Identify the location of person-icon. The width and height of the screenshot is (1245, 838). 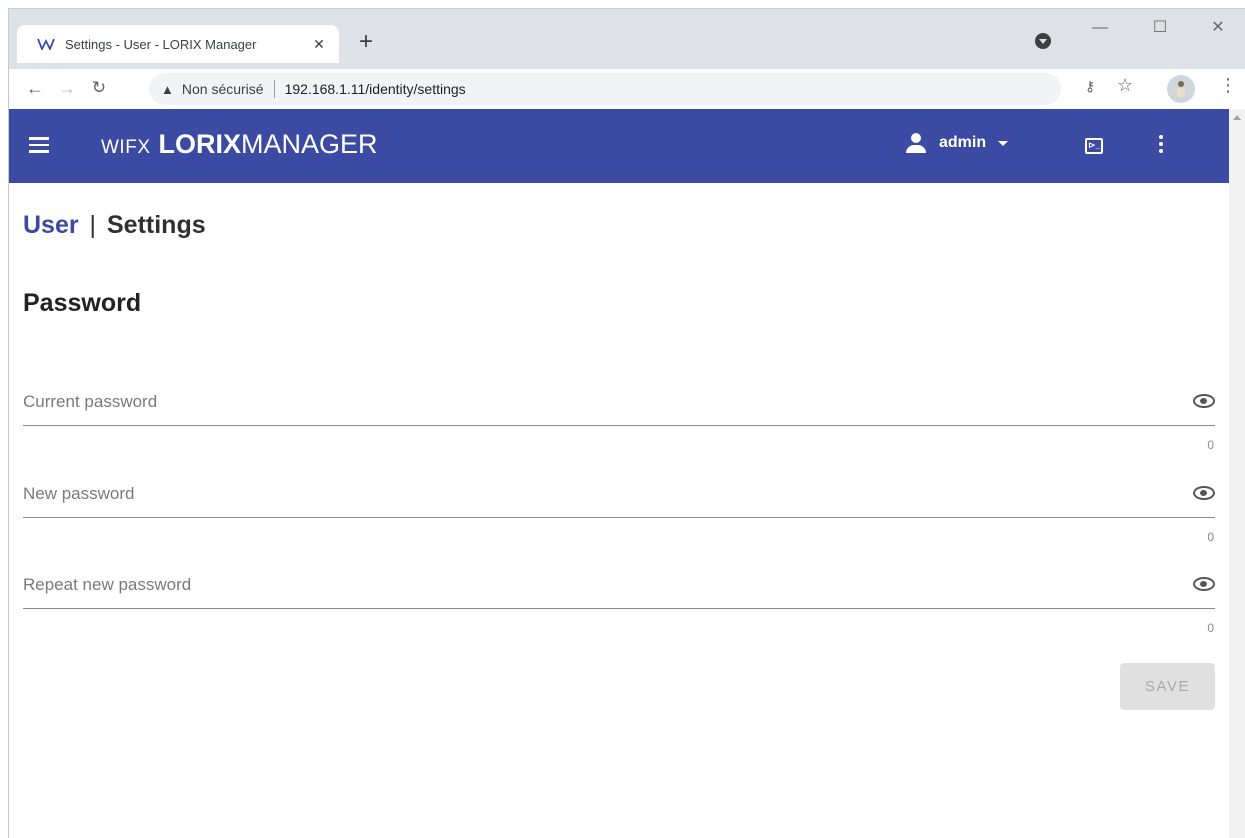
(916, 143).